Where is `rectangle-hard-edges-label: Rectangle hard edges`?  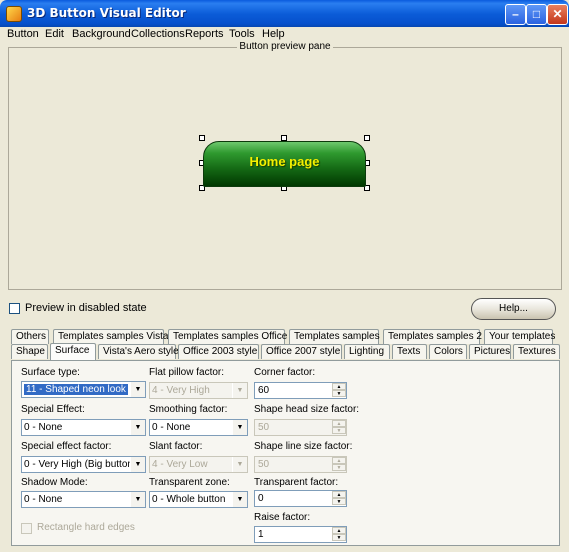 rectangle-hard-edges-label: Rectangle hard edges is located at coordinates (86, 527).